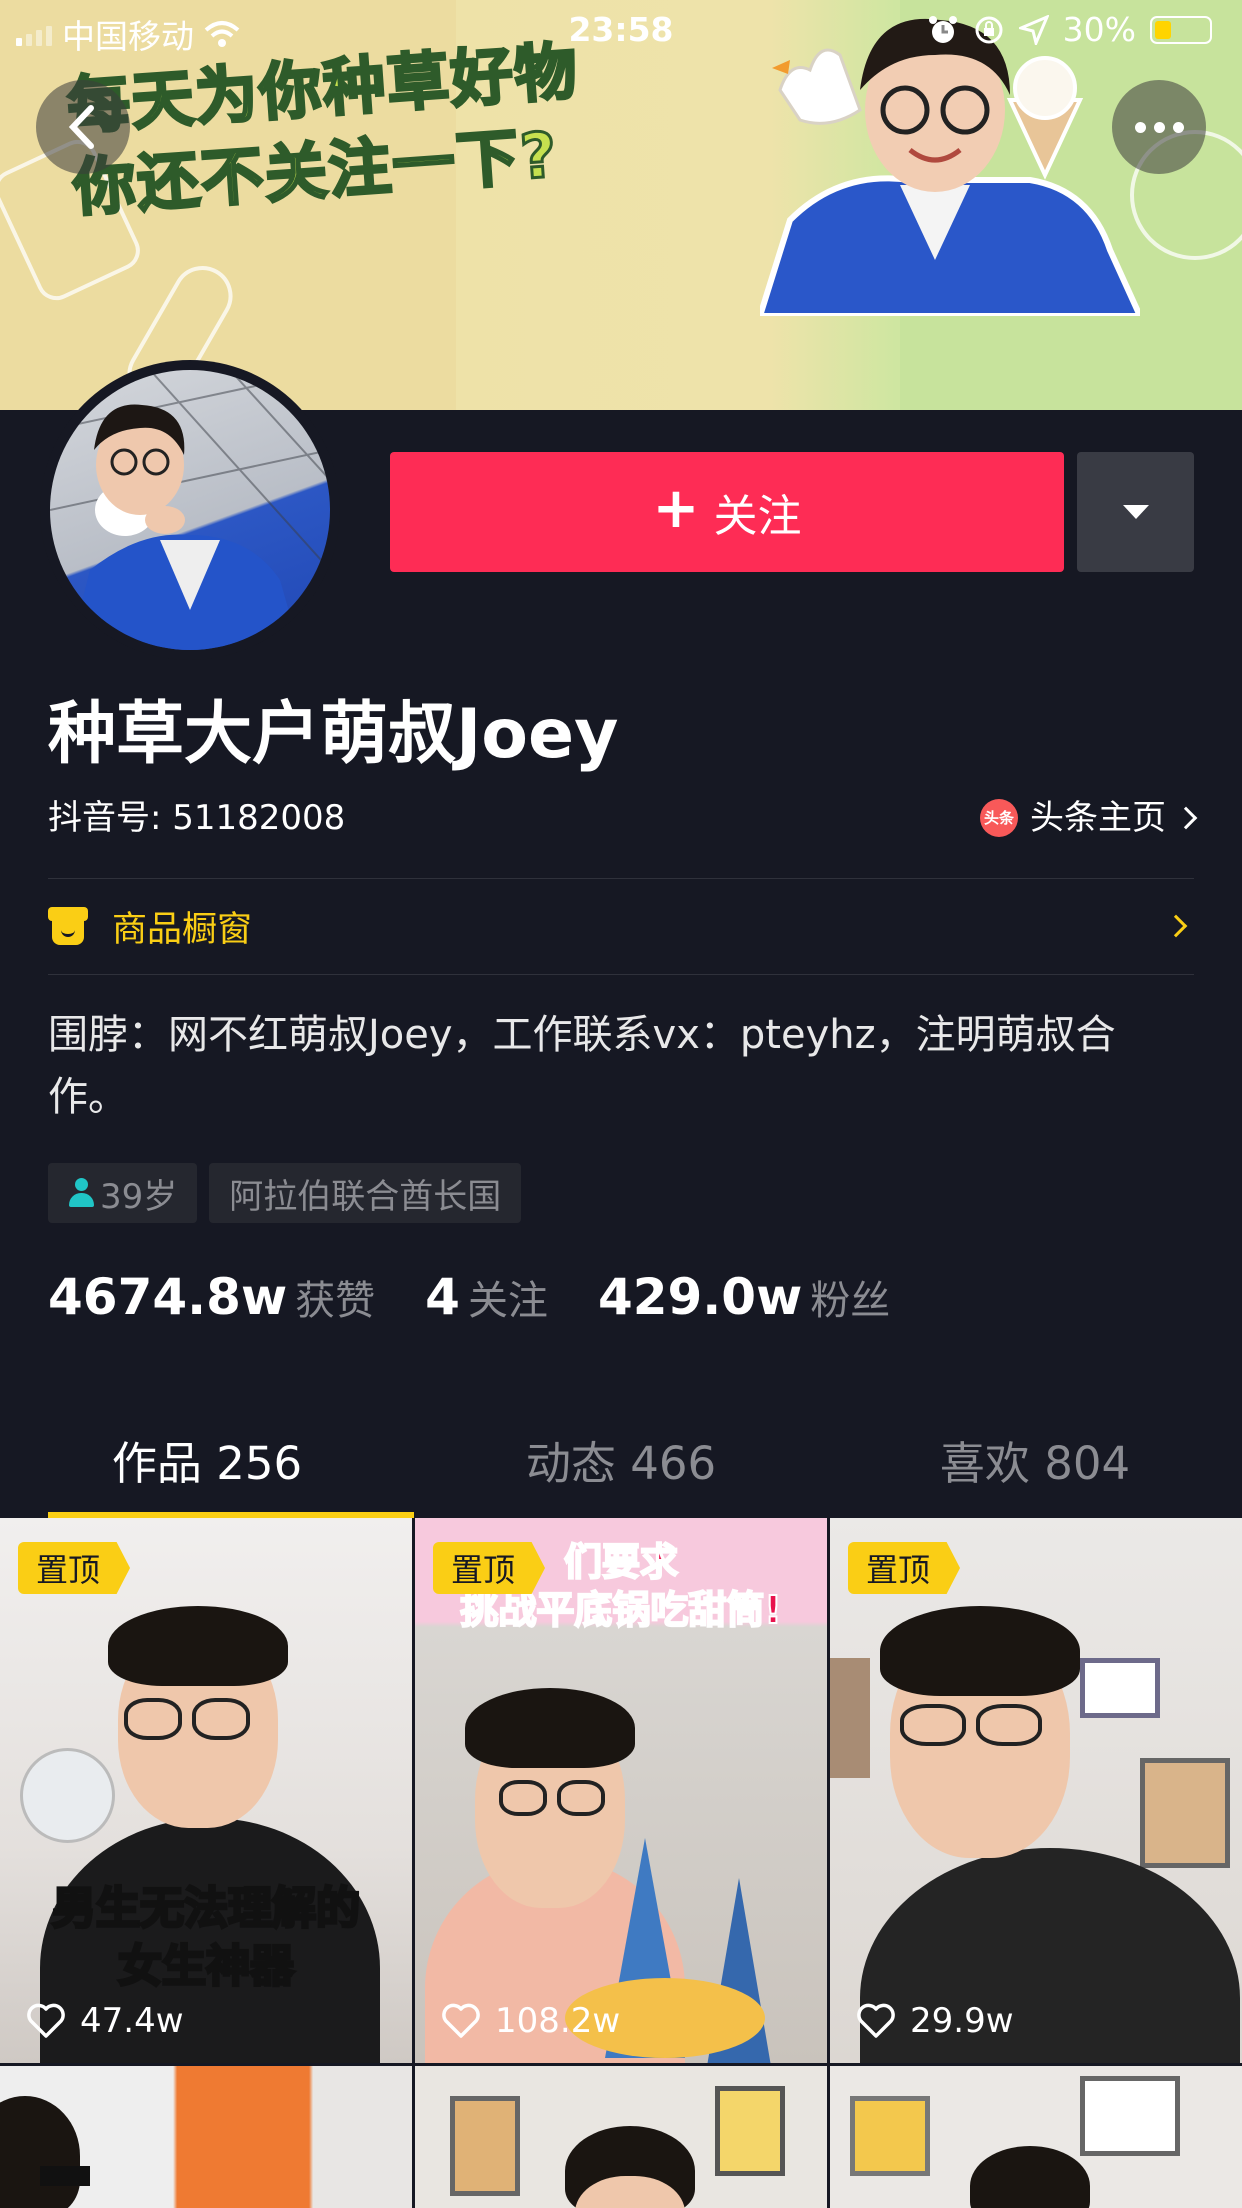  I want to click on more-dots-icon, so click(1159, 127).